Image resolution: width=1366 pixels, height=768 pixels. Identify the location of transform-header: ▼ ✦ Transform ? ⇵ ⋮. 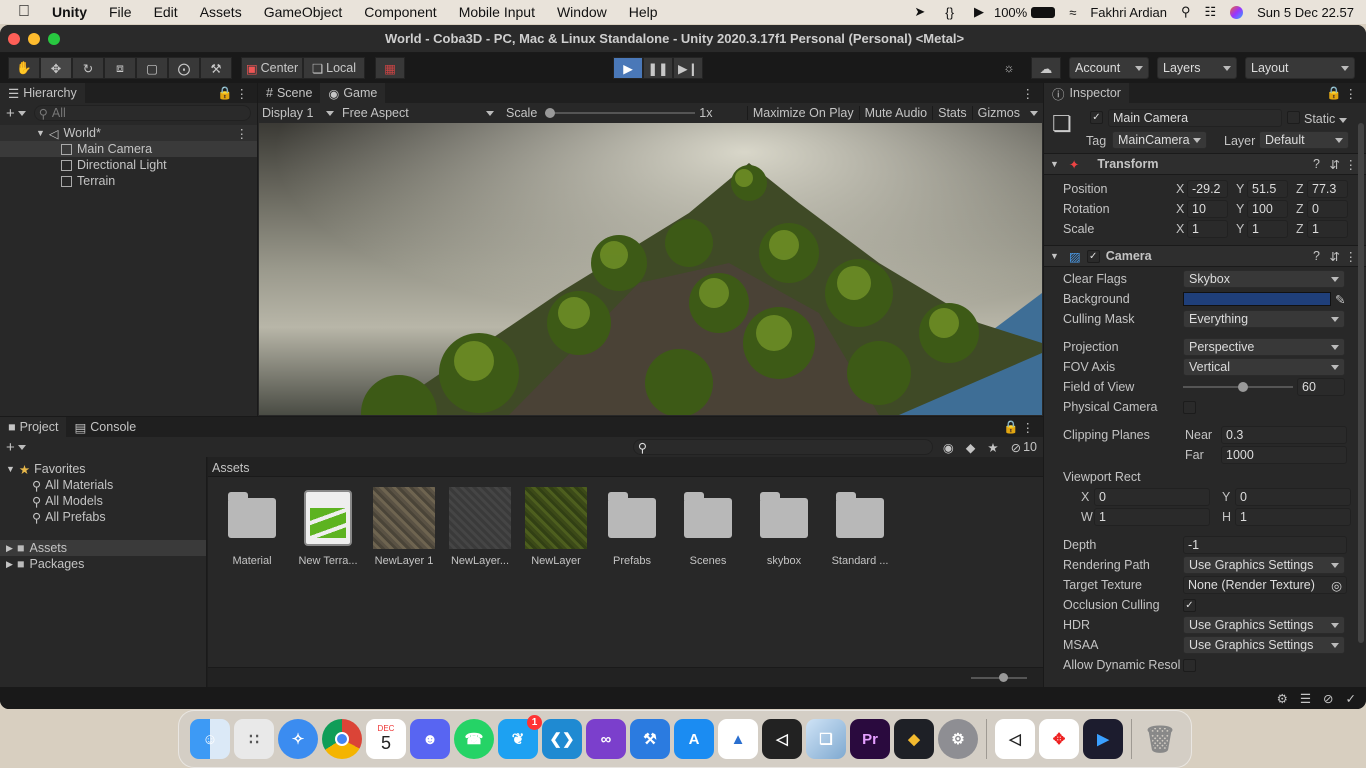
(1205, 164).